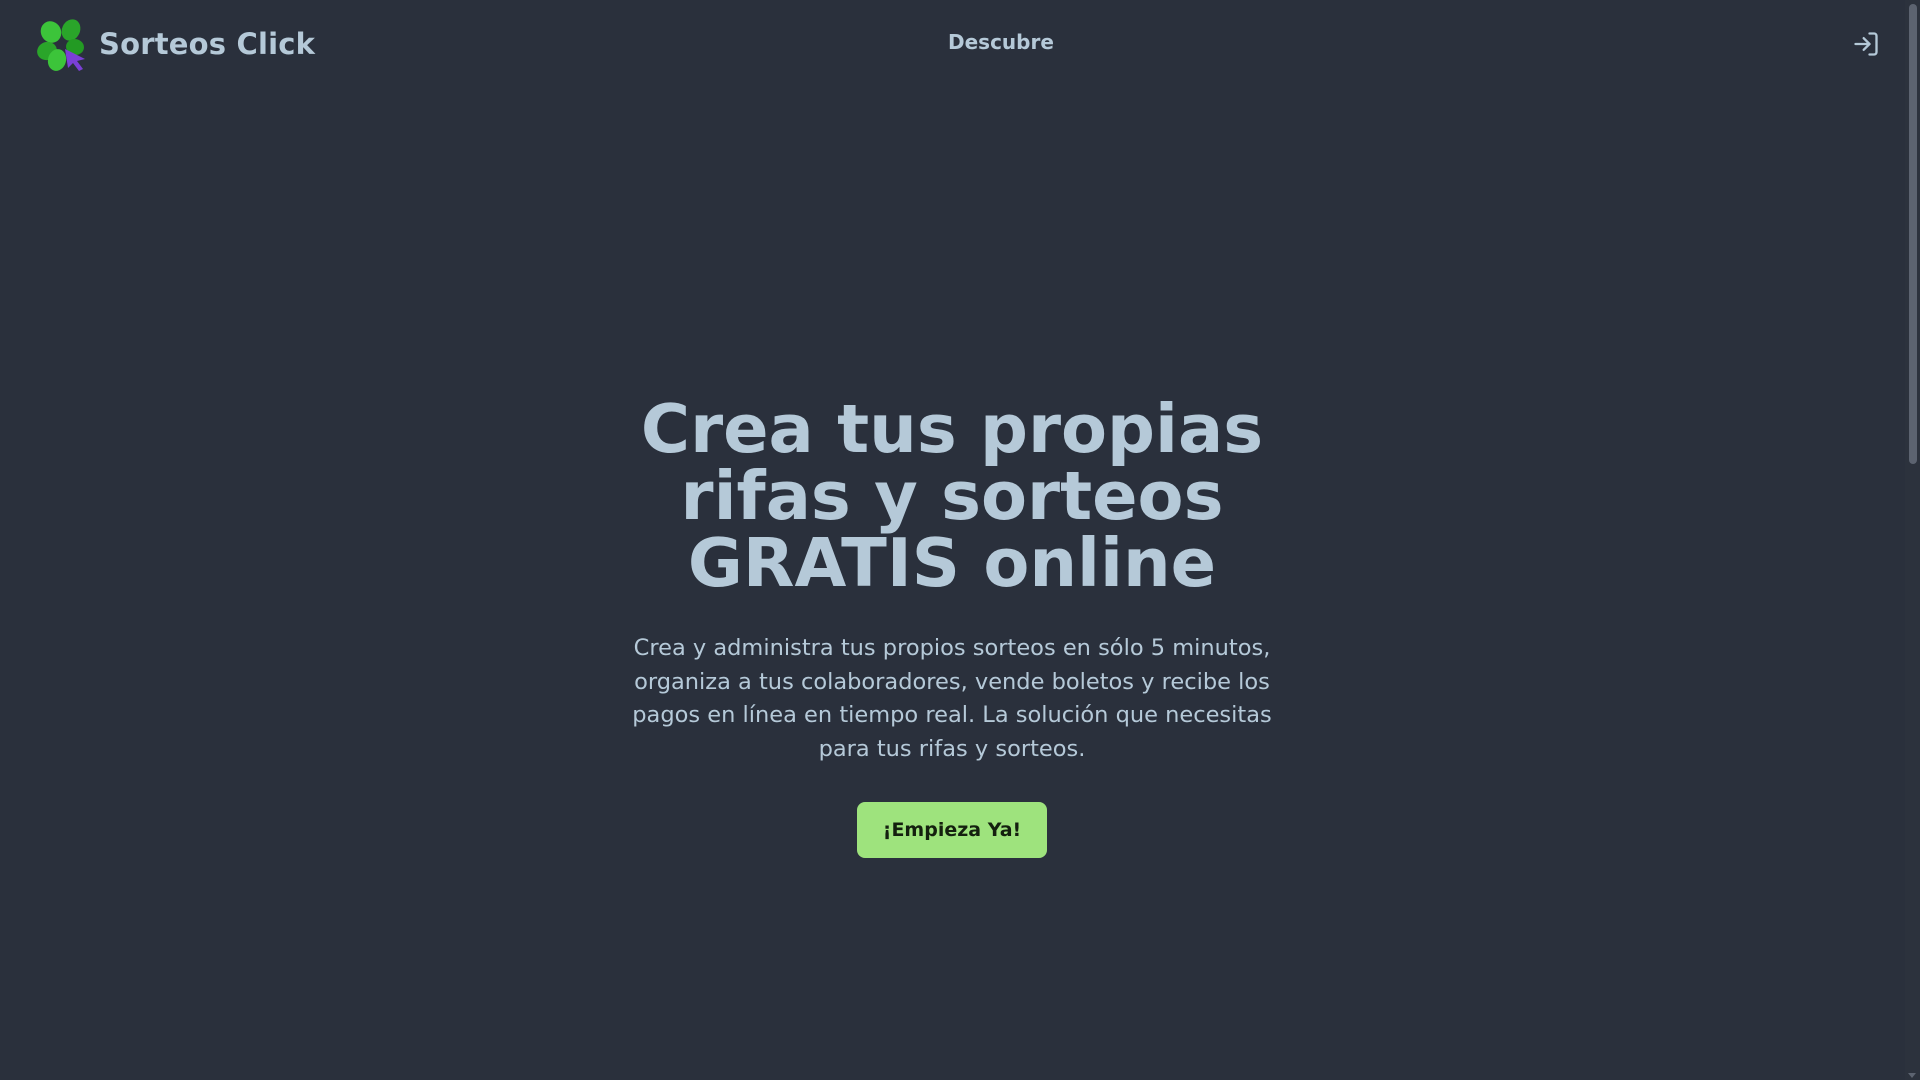 The height and width of the screenshot is (1080, 1920). What do you see at coordinates (1913, 234) in the screenshot?
I see `scrollbar-thumb` at bounding box center [1913, 234].